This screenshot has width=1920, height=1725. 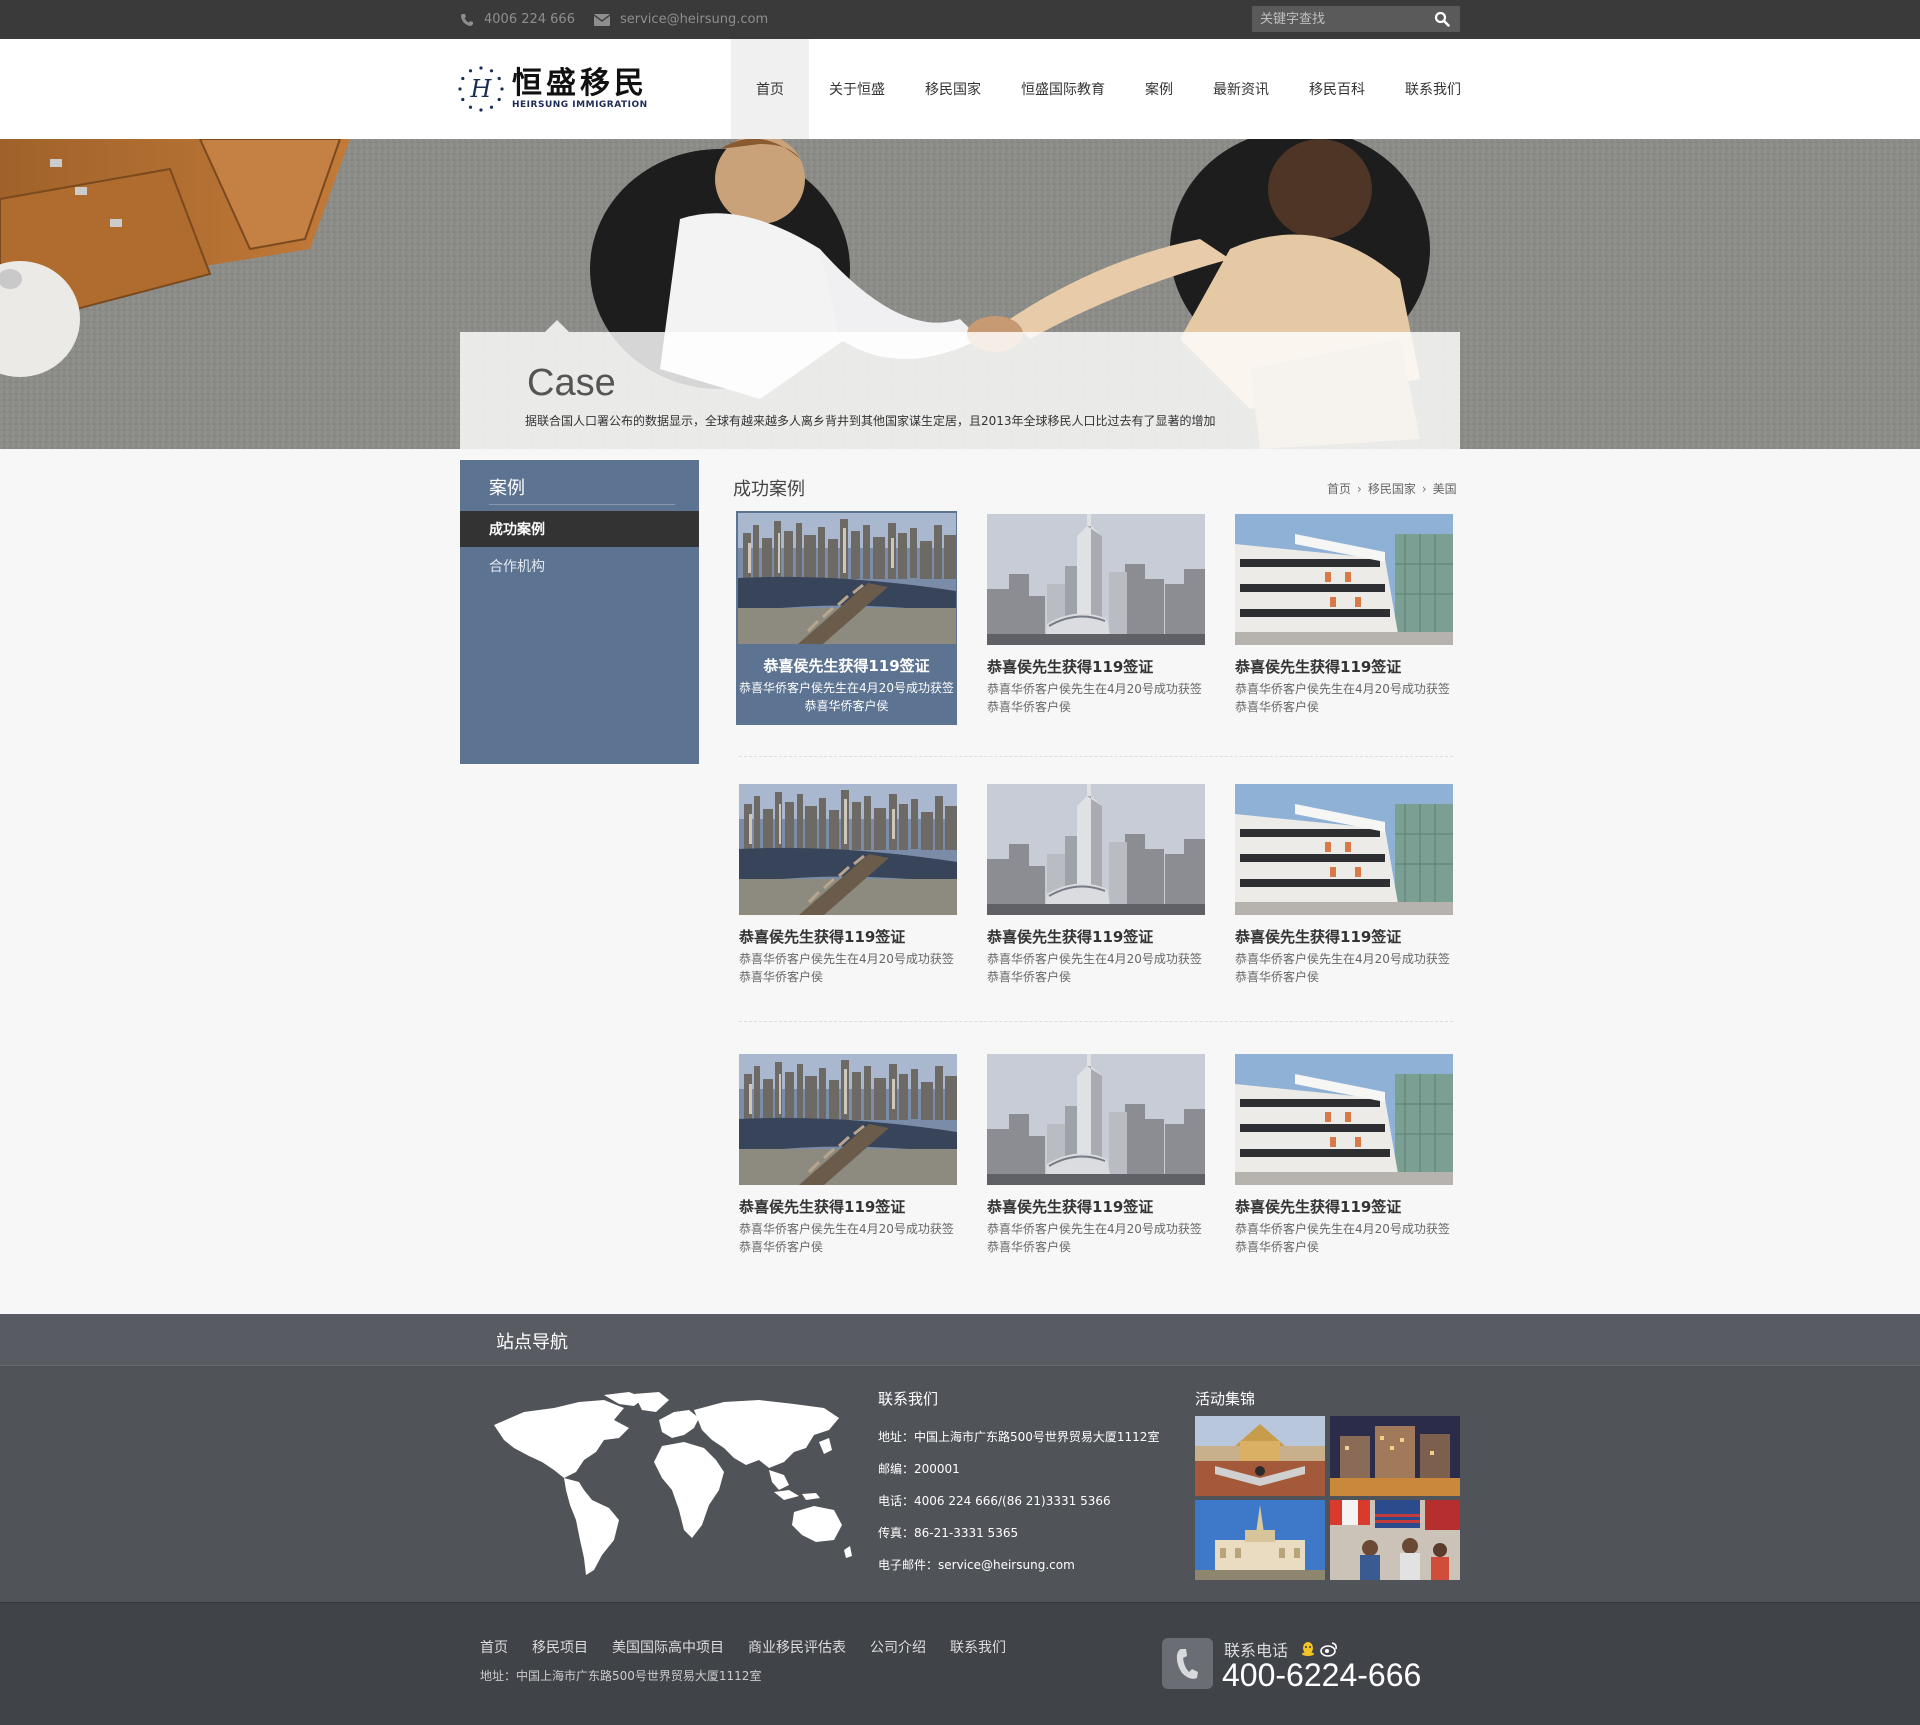 What do you see at coordinates (580, 83) in the screenshot?
I see `logo-chinese-text: 恒盛移民` at bounding box center [580, 83].